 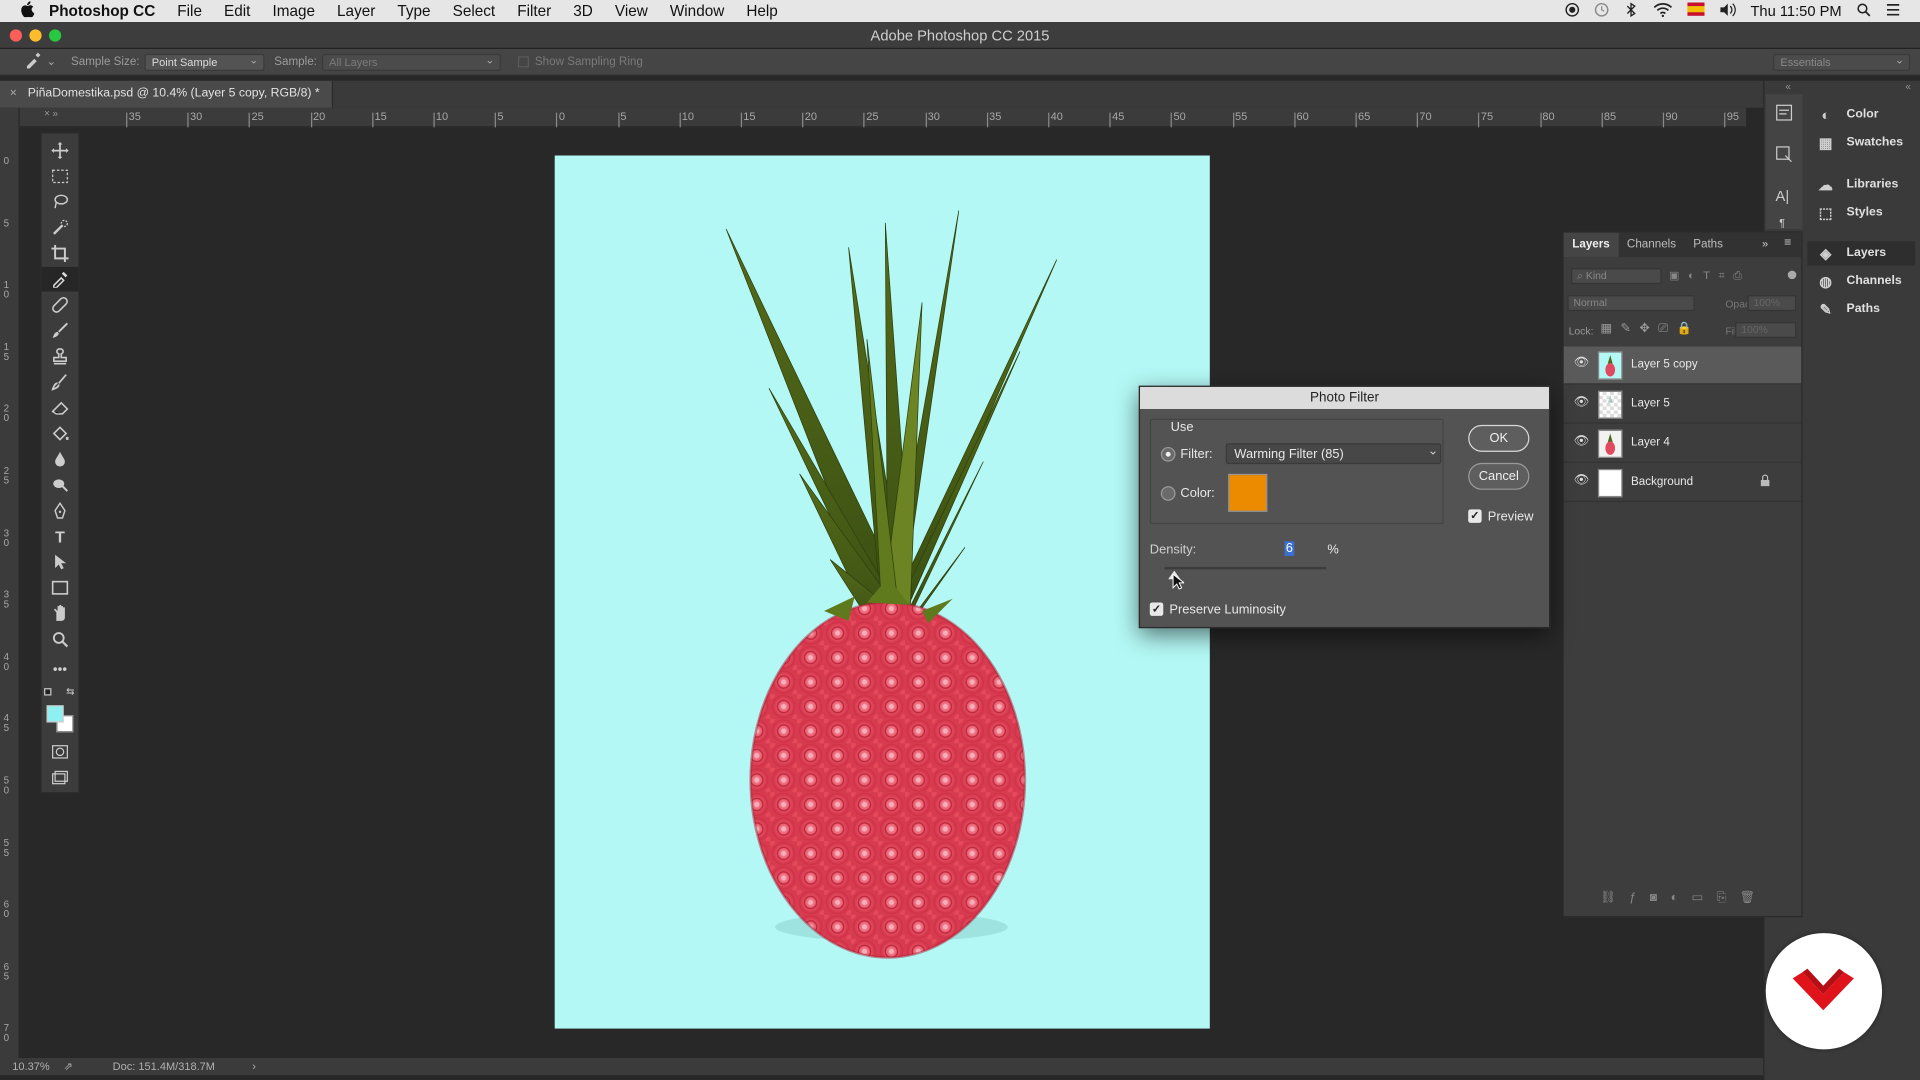 What do you see at coordinates (164, 1066) in the screenshot?
I see `document-size: Doc: 151.4M/318.7M` at bounding box center [164, 1066].